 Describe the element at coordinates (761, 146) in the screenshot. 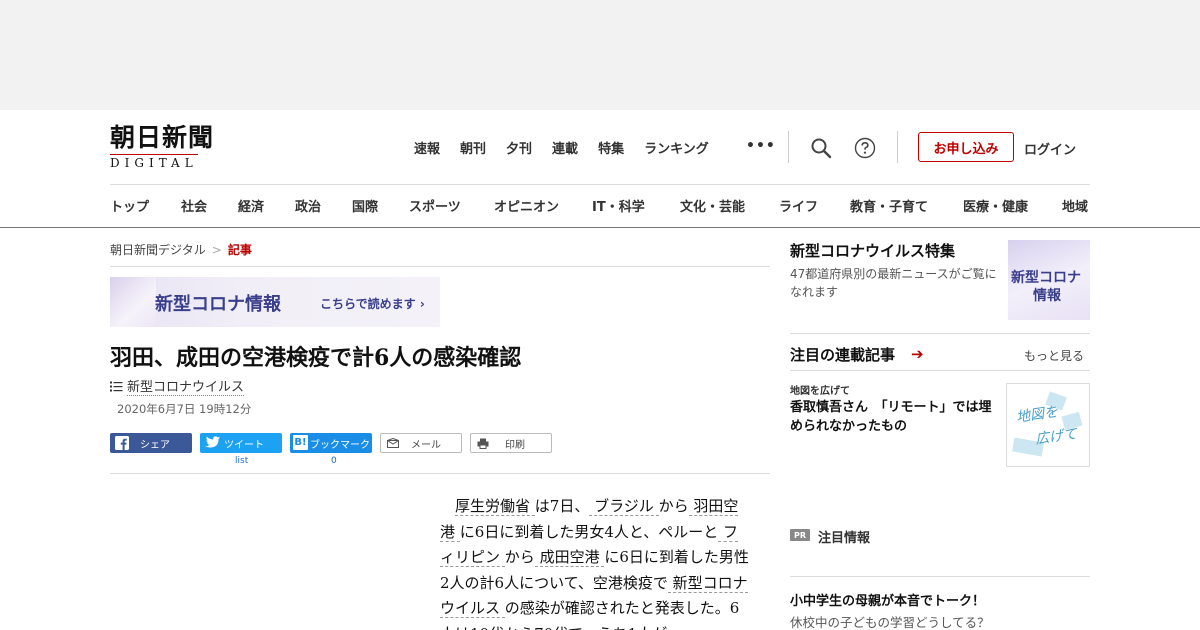

I see `more-menu-icon: •••` at that location.